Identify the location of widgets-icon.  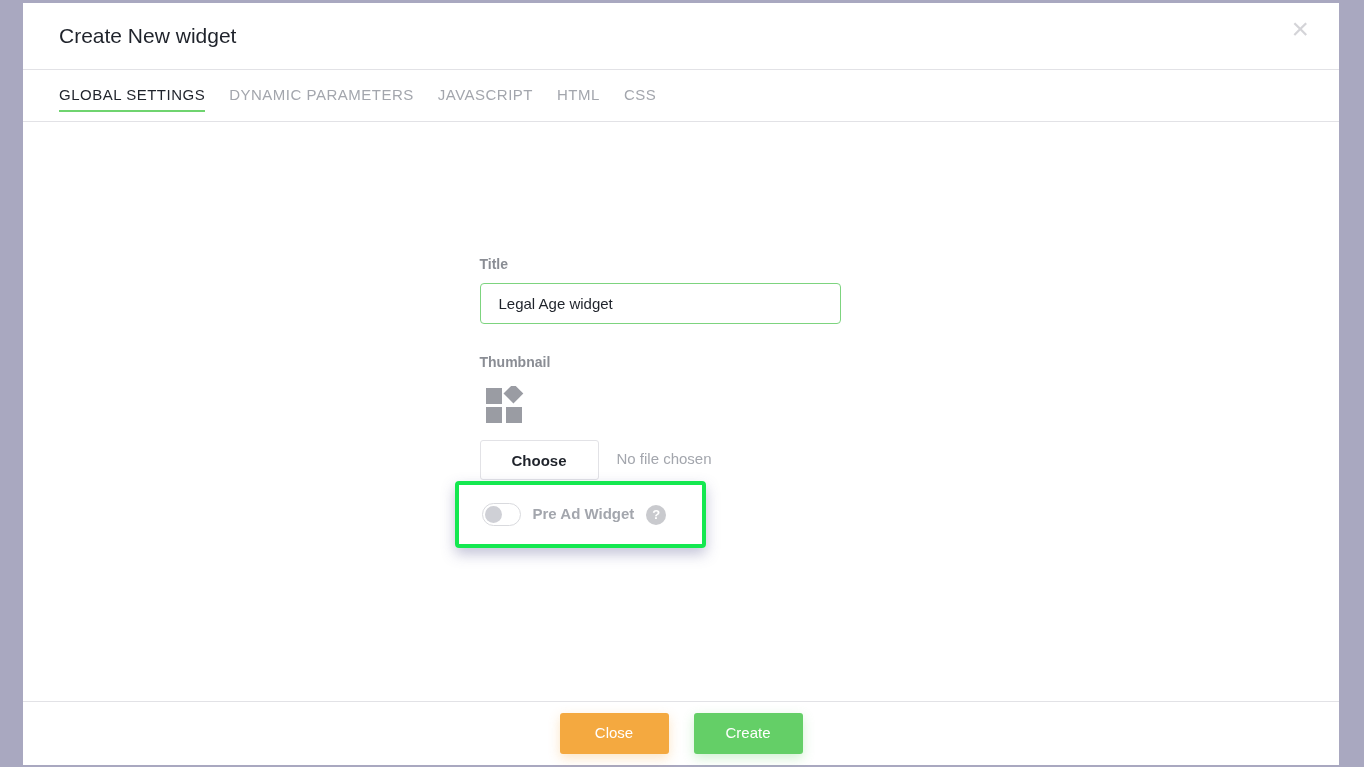
(505, 405).